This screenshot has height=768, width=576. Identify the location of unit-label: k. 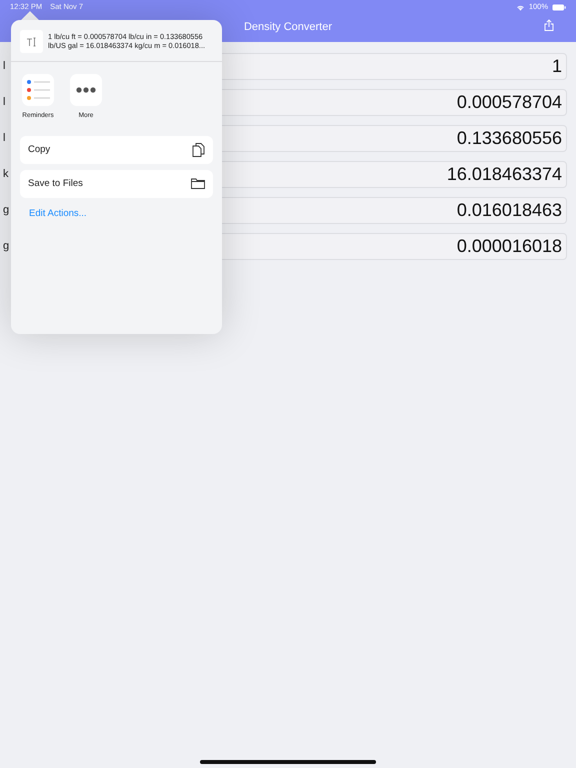
(5, 174).